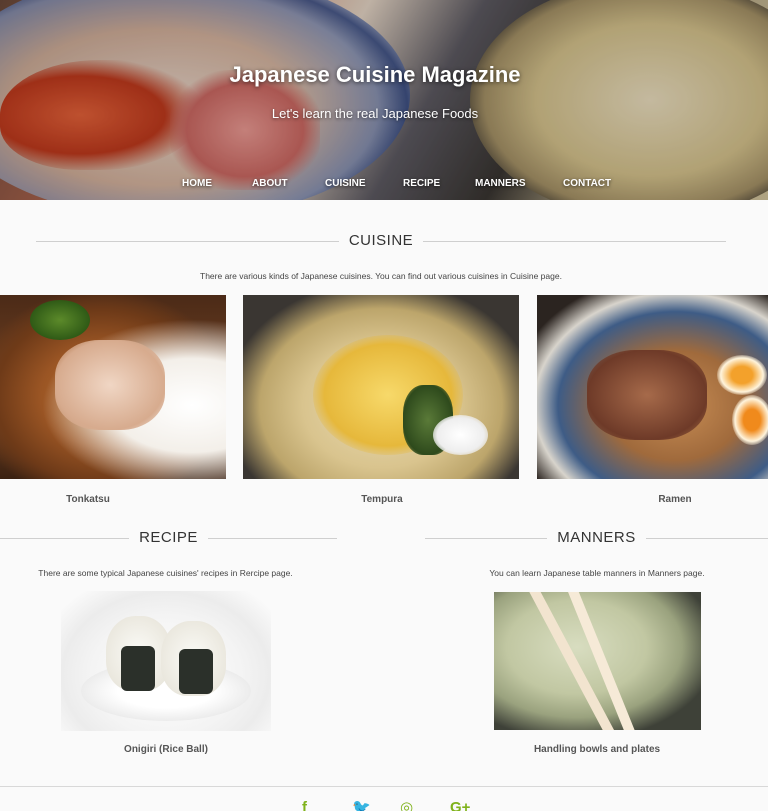 The image size is (768, 811). I want to click on onigiri-image, so click(166, 661).